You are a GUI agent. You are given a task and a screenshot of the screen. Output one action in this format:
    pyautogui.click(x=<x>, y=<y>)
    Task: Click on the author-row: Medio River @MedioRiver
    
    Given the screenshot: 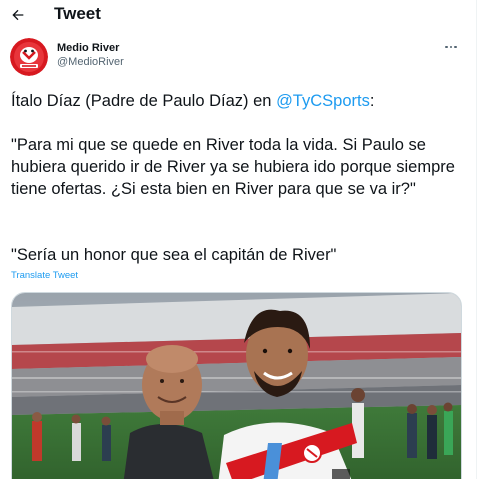 What is the action you would take?
    pyautogui.click(x=238, y=58)
    